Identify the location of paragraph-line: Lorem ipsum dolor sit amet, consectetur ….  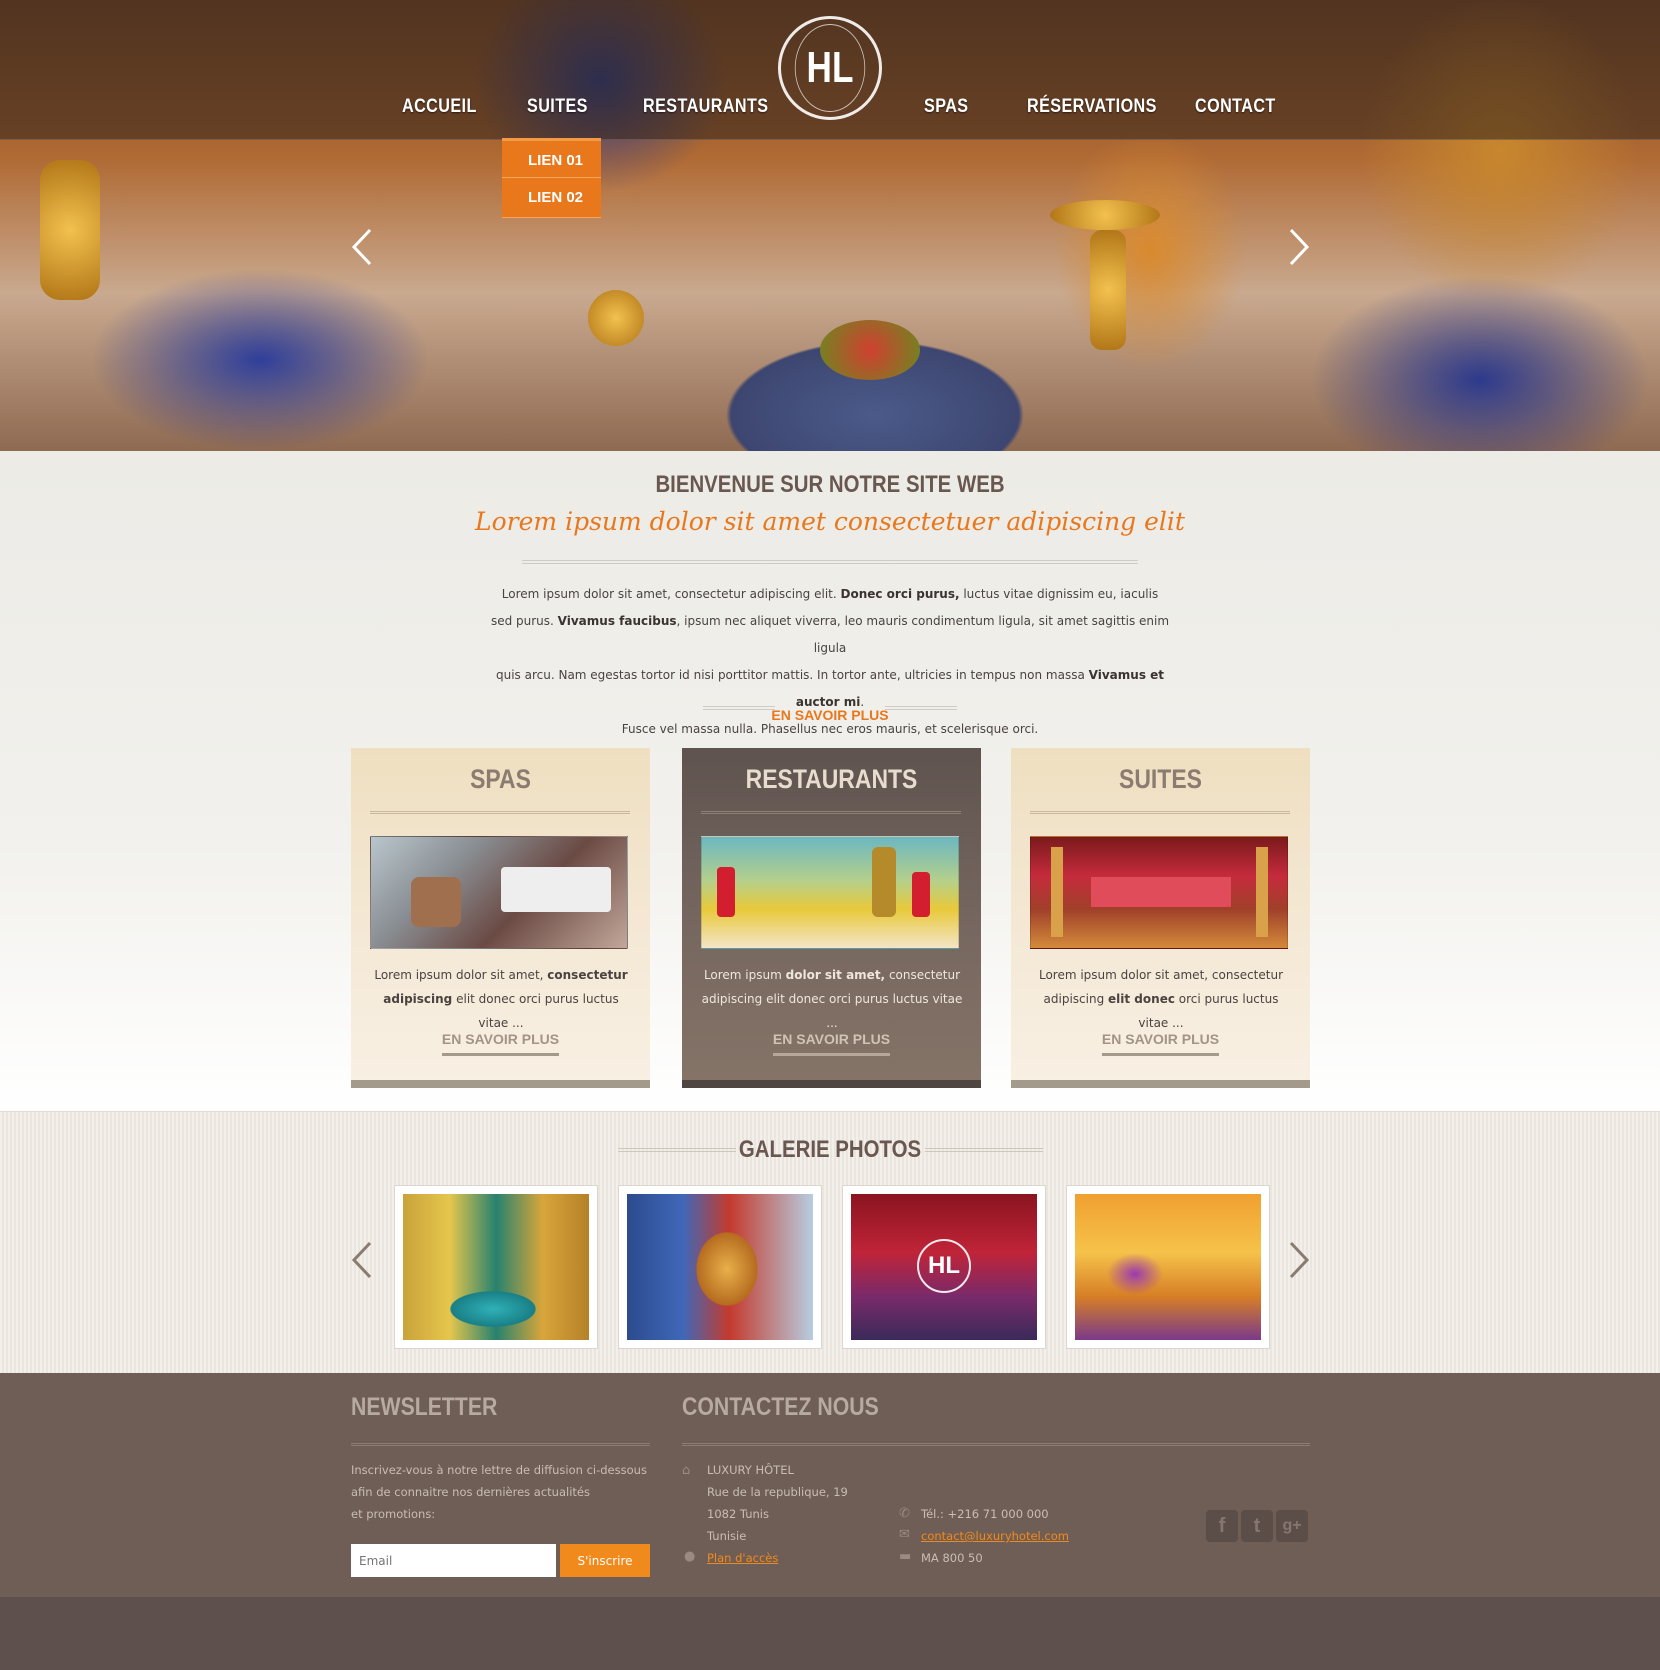
(830, 594).